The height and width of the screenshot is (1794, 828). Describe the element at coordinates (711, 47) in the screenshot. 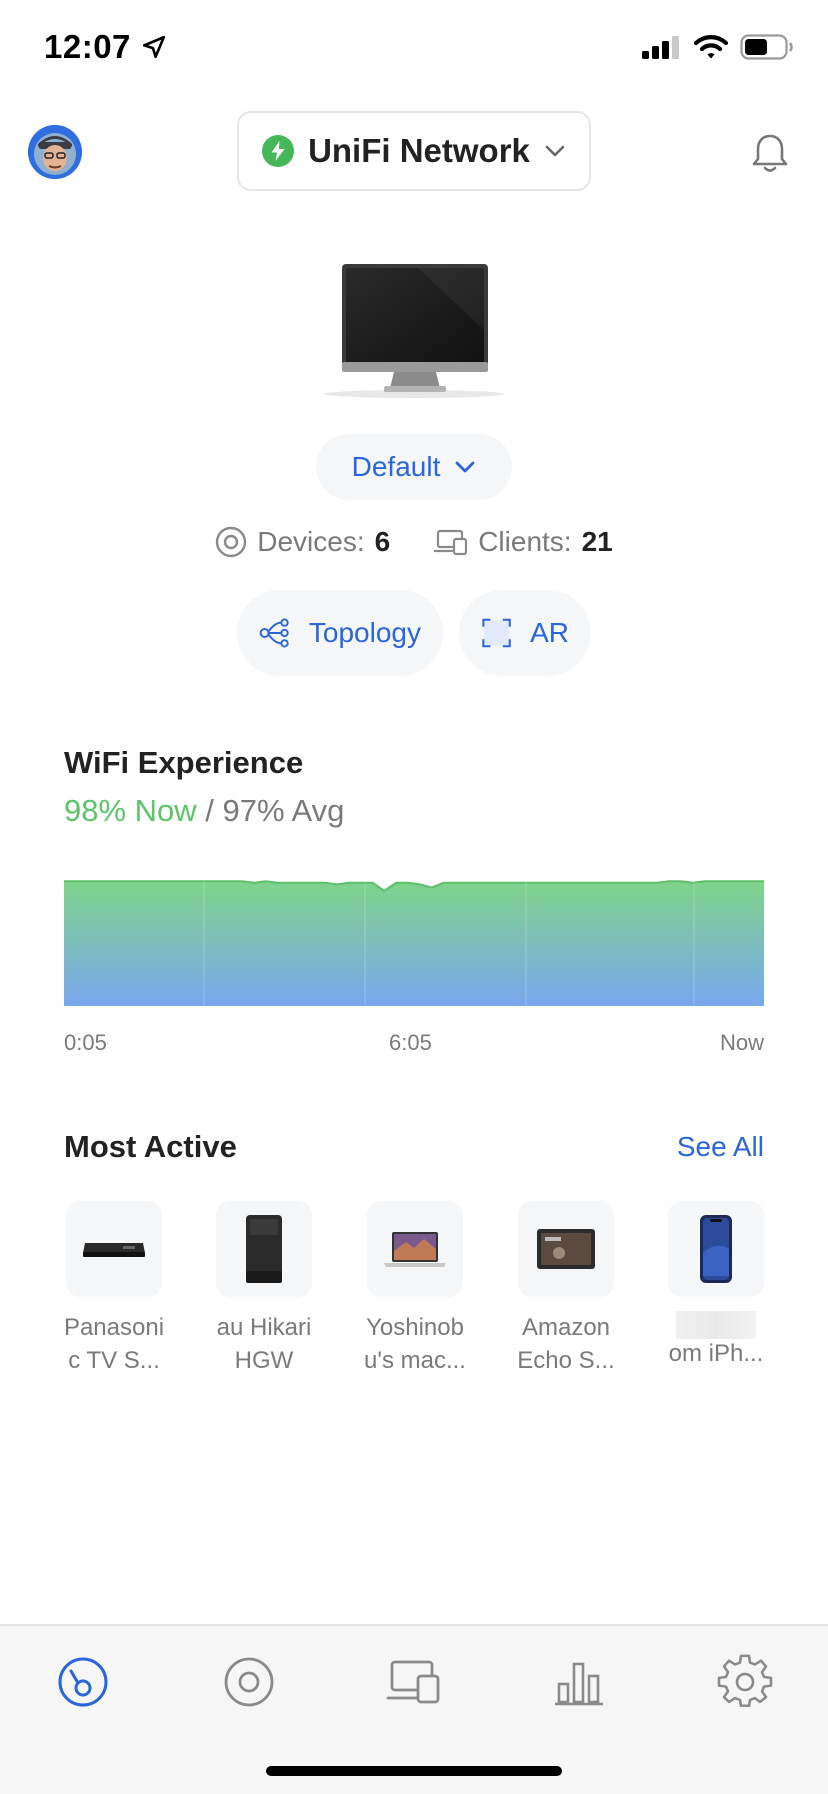

I see `wifi-icon` at that location.